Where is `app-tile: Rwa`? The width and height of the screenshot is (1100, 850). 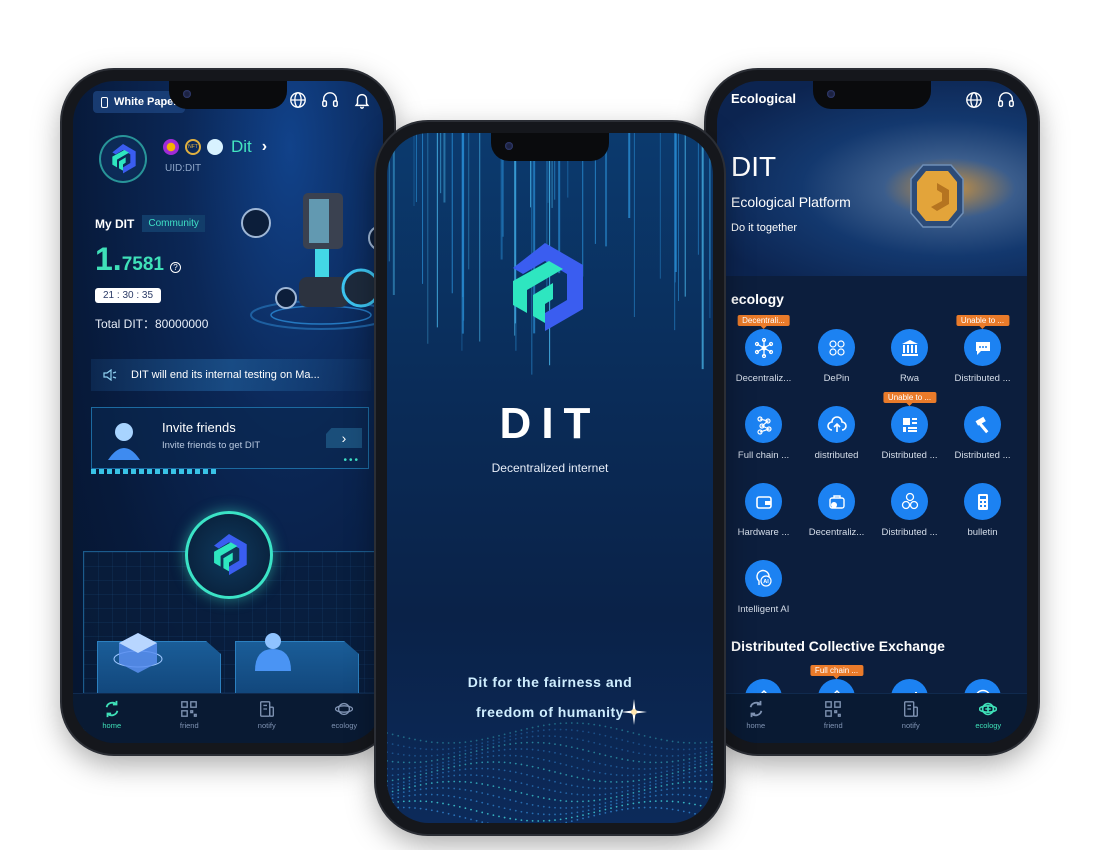 app-tile: Rwa is located at coordinates (909, 356).